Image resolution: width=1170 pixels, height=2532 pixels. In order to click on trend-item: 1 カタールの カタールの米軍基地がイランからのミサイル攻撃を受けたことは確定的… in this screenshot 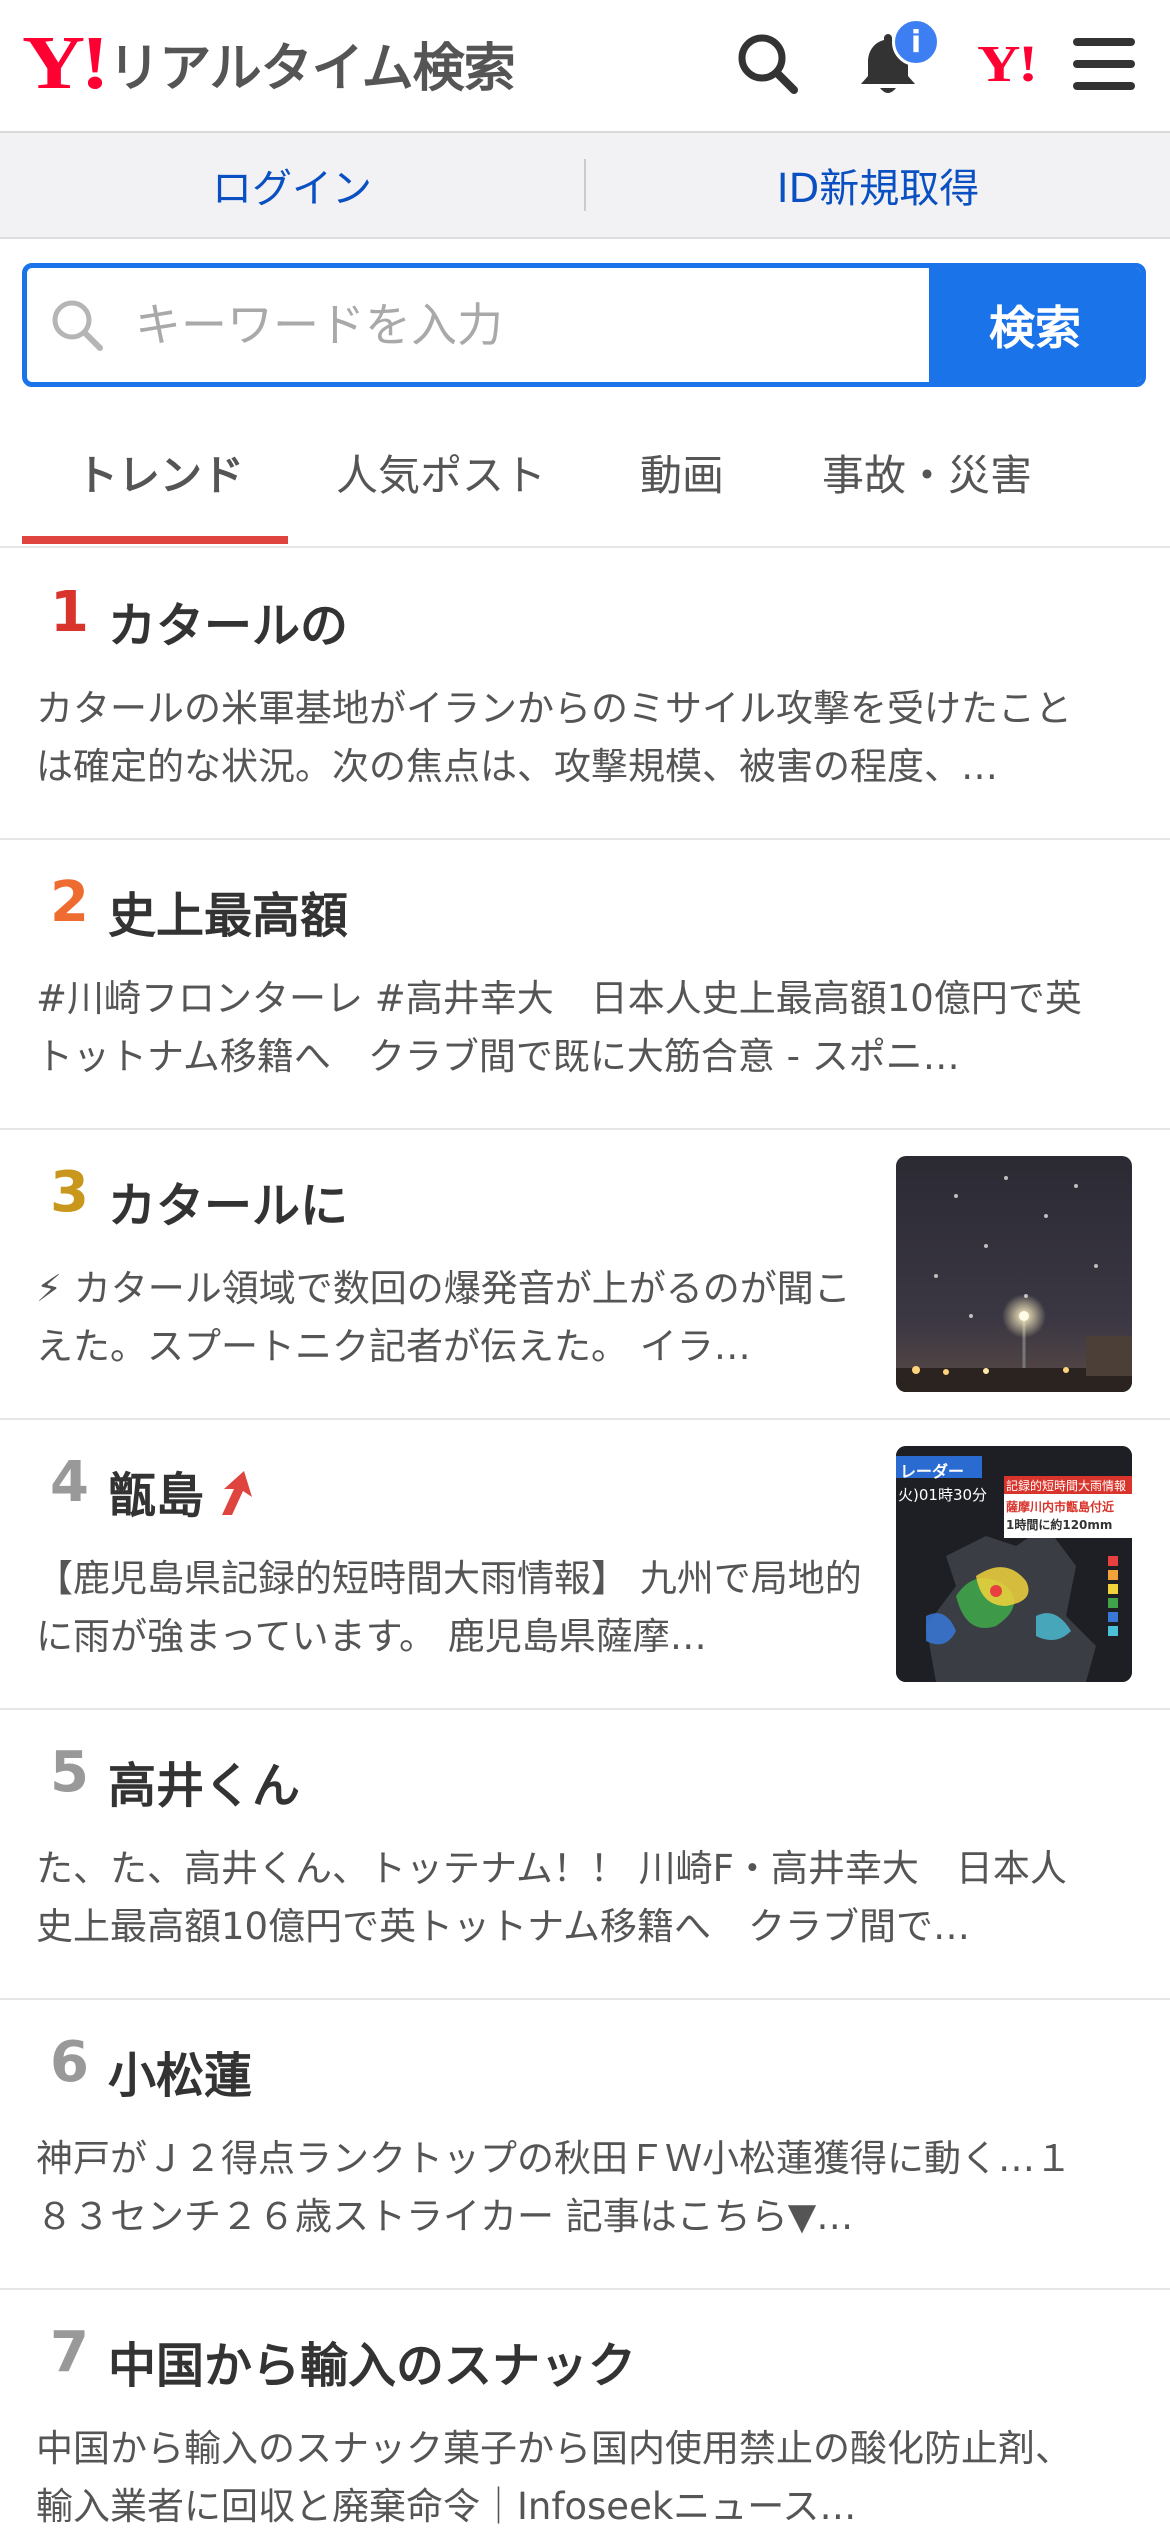, I will do `click(585, 695)`.